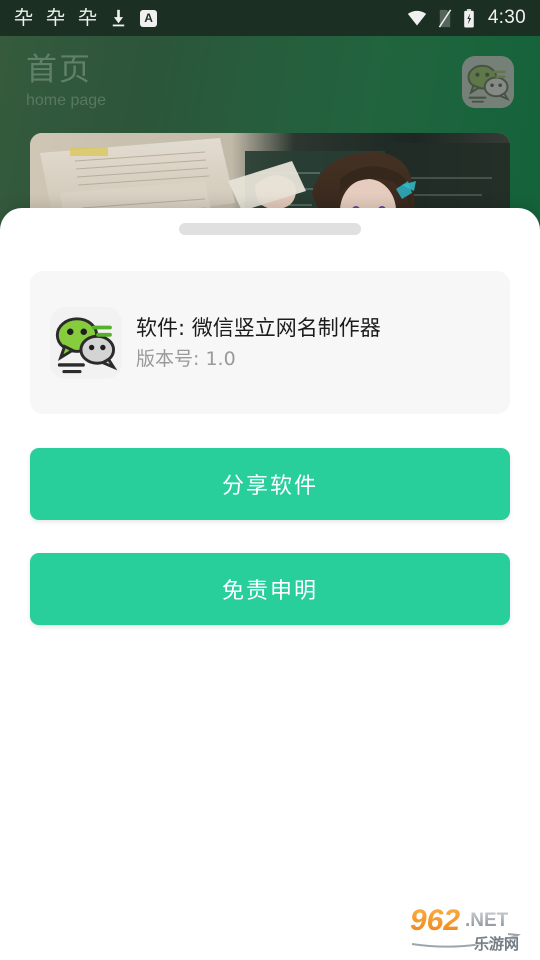 This screenshot has width=540, height=960. I want to click on disclaimer-button: 免责申明, so click(270, 589).